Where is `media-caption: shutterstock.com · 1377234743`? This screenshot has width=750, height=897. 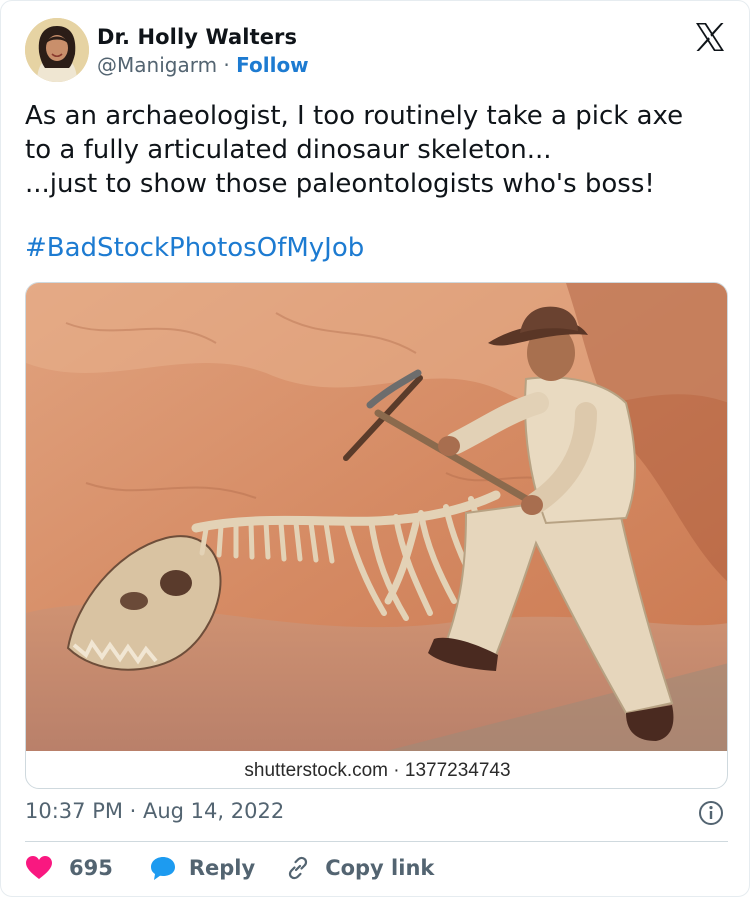
media-caption: shutterstock.com · 1377234743 is located at coordinates (377, 770).